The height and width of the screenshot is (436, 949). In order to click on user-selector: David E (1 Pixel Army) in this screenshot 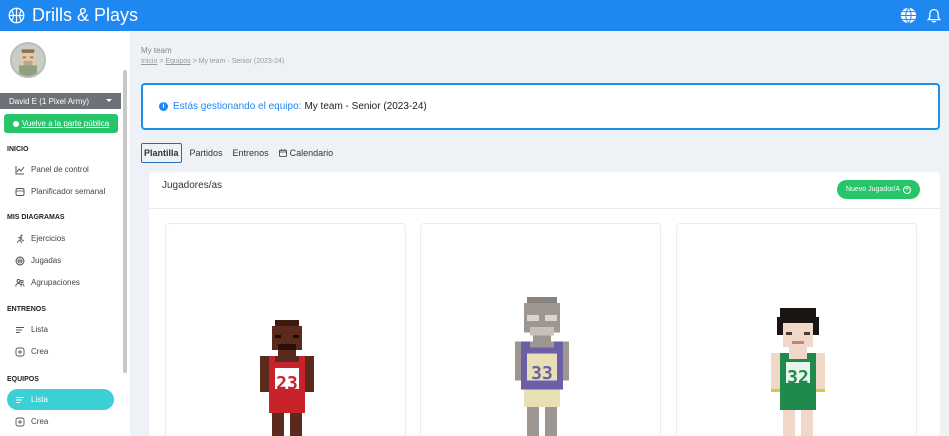, I will do `click(60, 101)`.